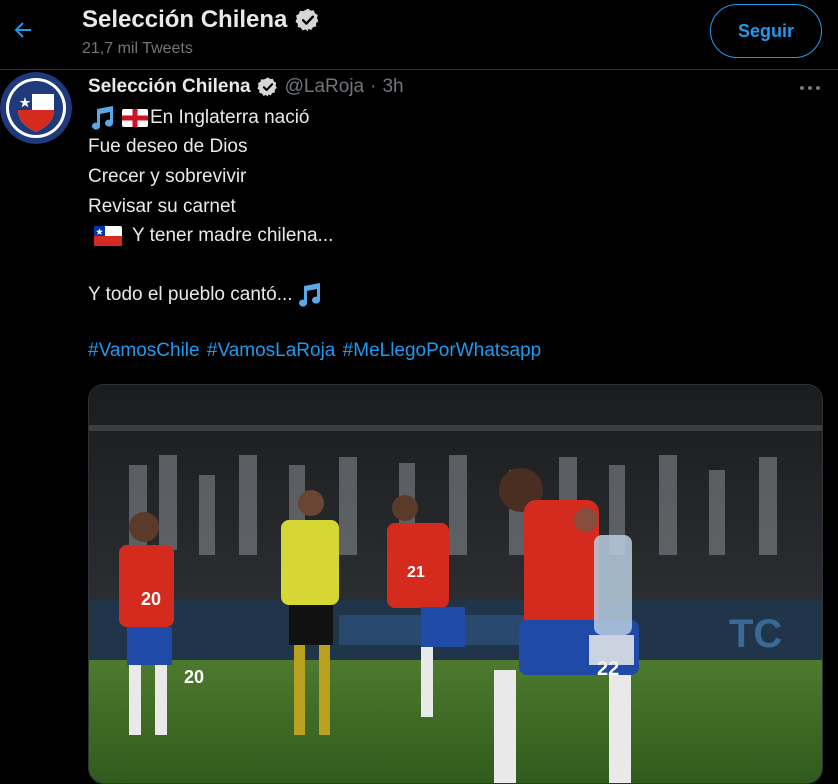 The width and height of the screenshot is (838, 784). I want to click on more-options-icon, so click(810, 88).